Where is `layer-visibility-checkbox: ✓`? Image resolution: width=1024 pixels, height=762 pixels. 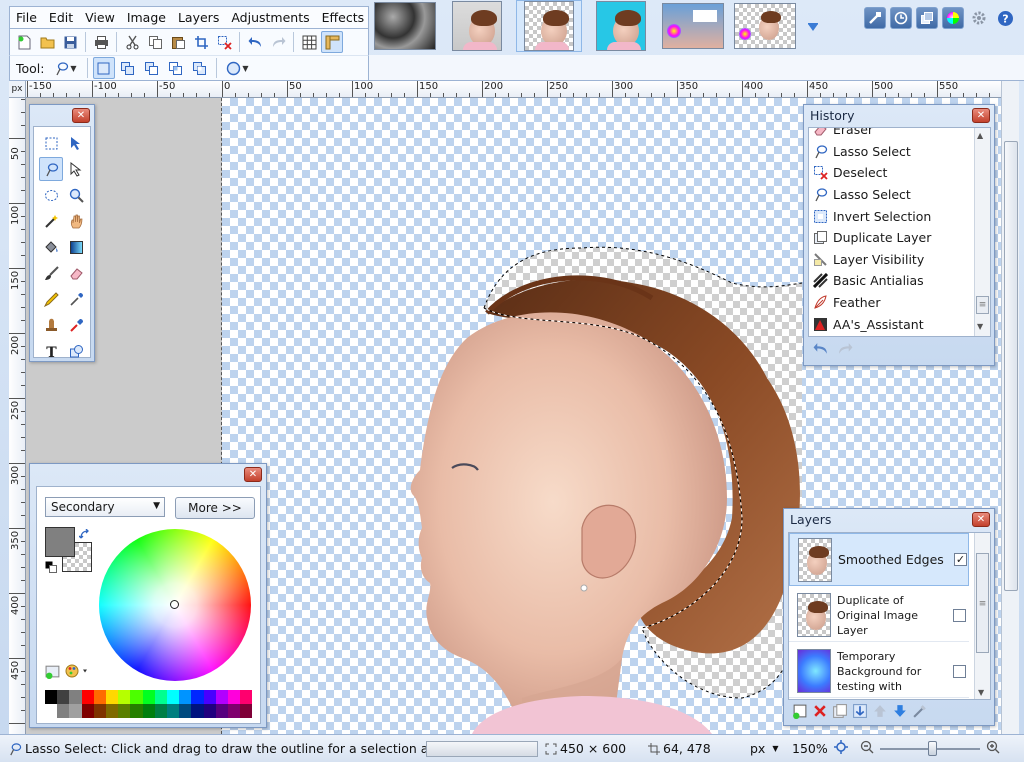 layer-visibility-checkbox: ✓ is located at coordinates (960, 559).